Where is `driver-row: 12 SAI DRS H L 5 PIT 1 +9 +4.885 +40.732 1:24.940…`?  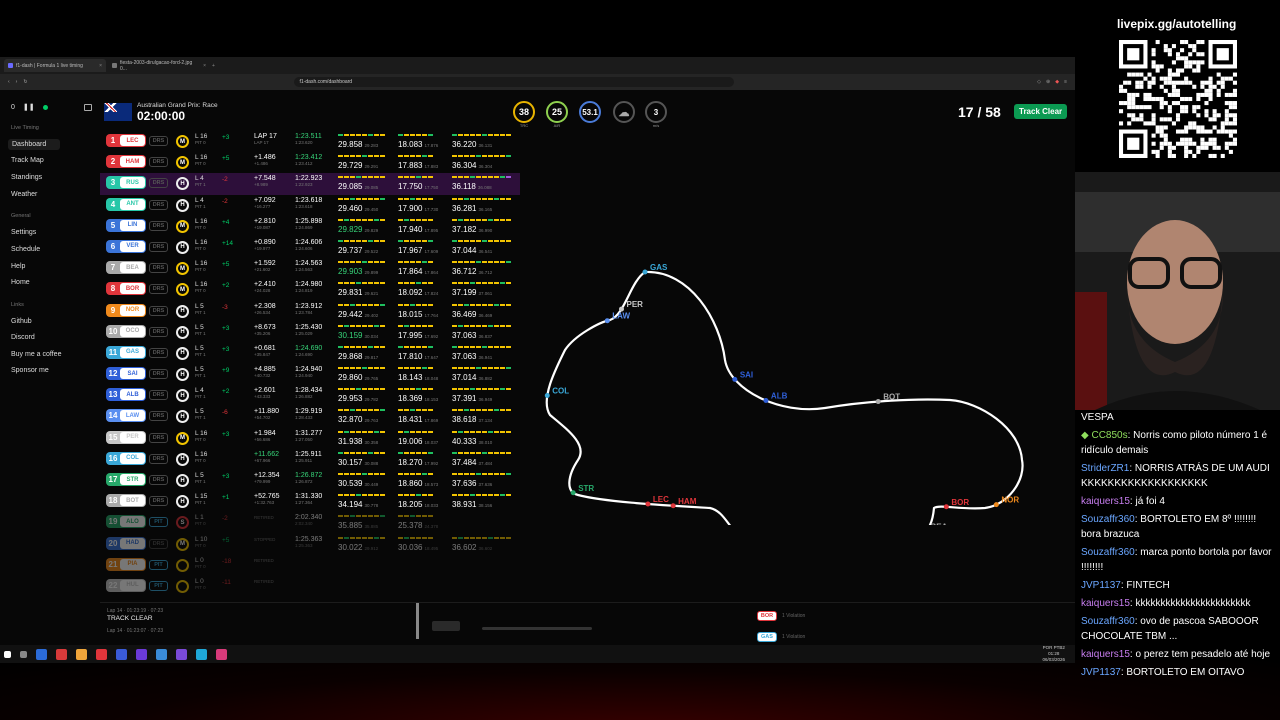
driver-row: 12 SAI DRS H L 5 PIT 1 +9 +4.885 +40.732 1:24.940… is located at coordinates (310, 374).